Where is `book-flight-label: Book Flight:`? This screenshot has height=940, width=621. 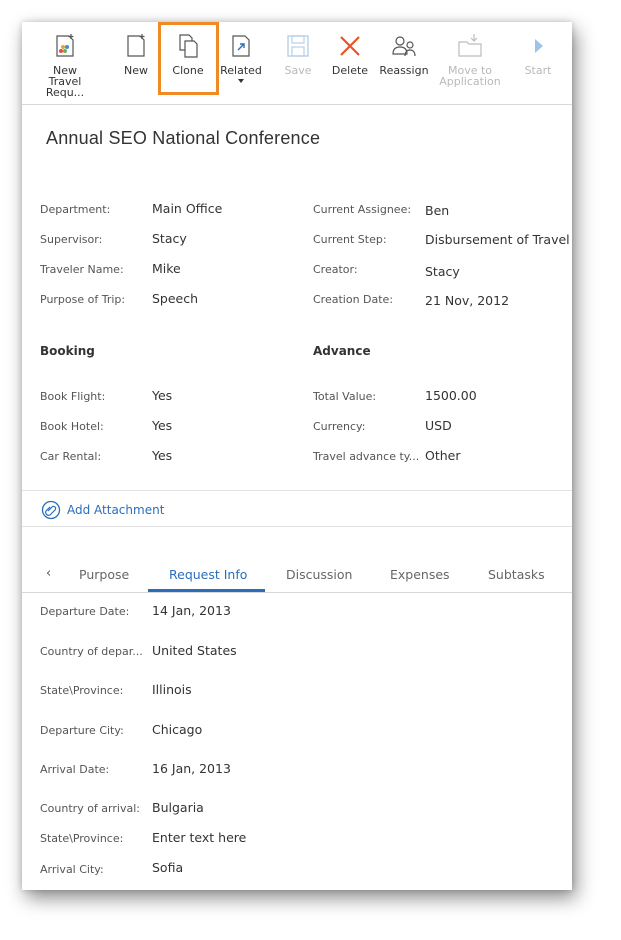 book-flight-label: Book Flight: is located at coordinates (73, 396).